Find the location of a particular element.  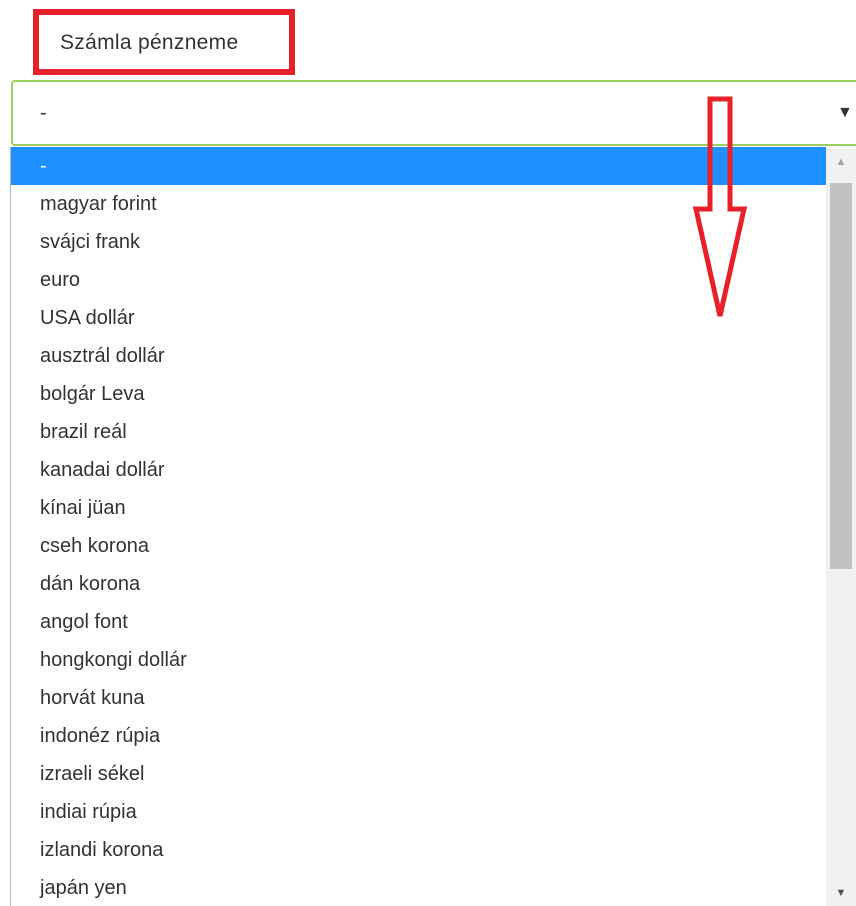

option-item: indonéz rúpia is located at coordinates (418, 736).